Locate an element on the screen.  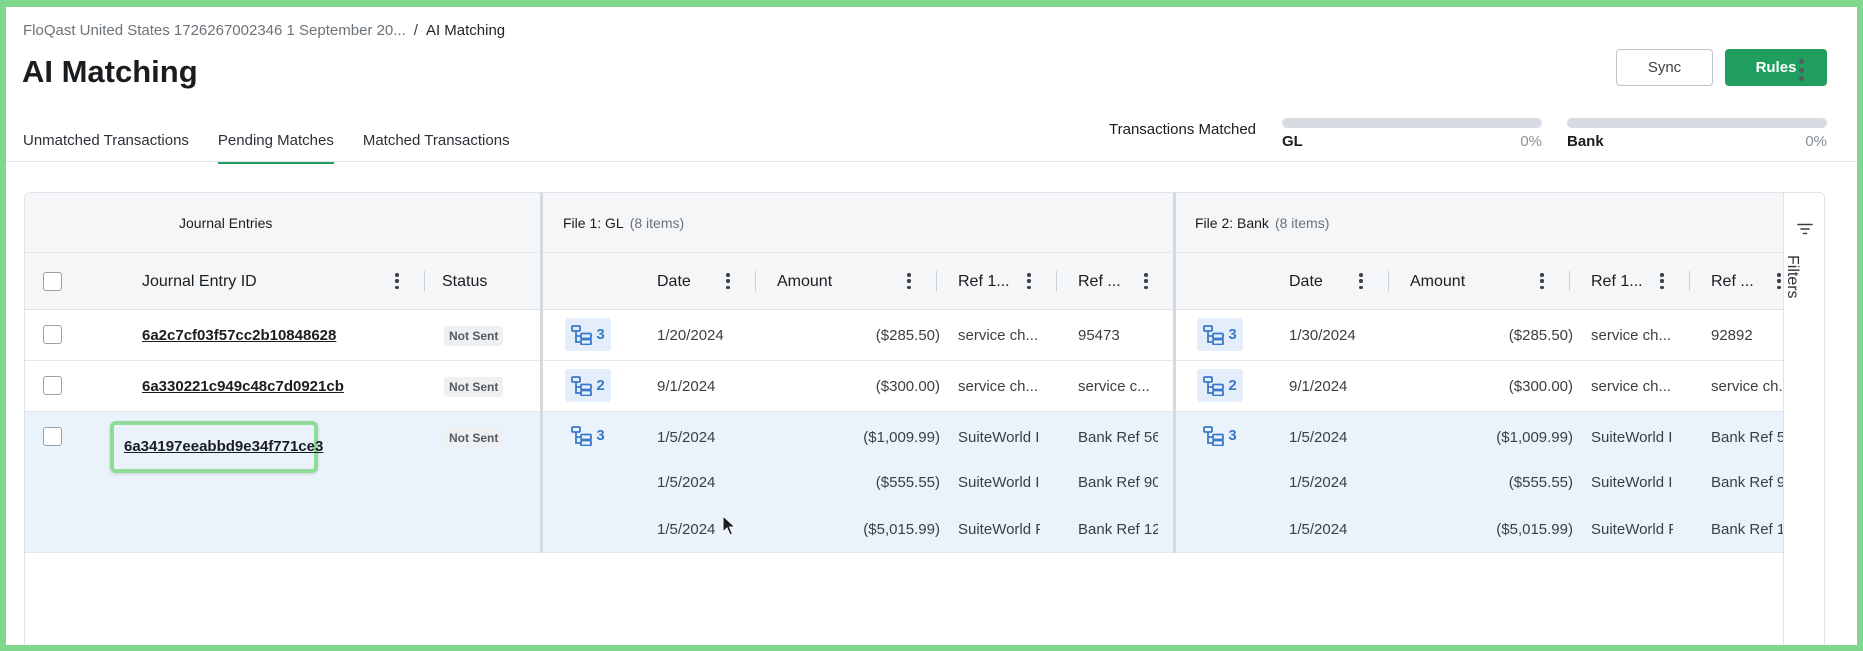
rules-button: Rules is located at coordinates (1776, 67).